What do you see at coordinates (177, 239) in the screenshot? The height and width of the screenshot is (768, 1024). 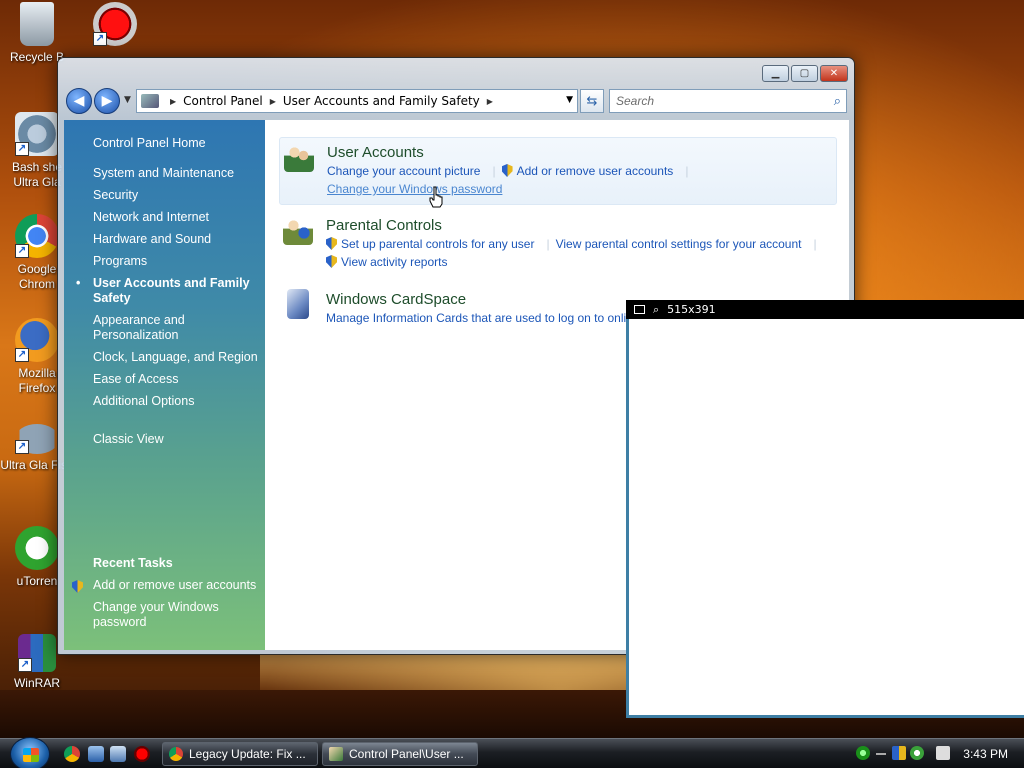 I see `sidebar-item-hardware-and-sound: Hardware and Sound` at bounding box center [177, 239].